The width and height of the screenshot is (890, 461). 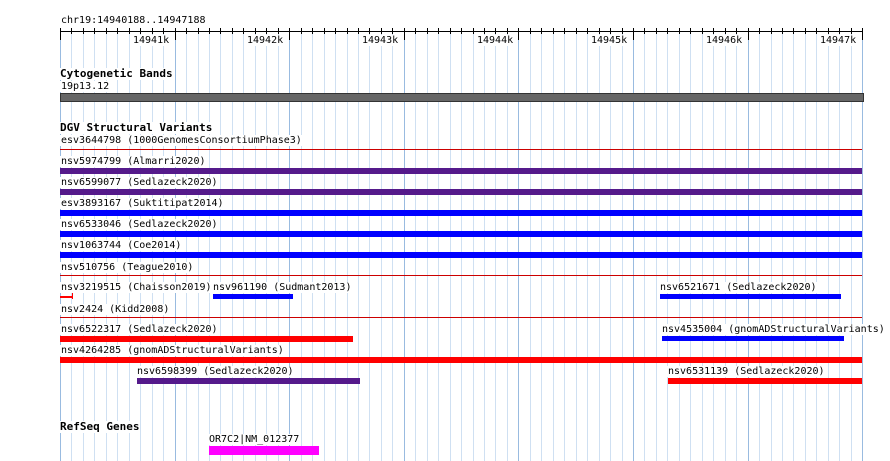 What do you see at coordinates (773, 329) in the screenshot?
I see `variant-label: nsv4535004 (gnomADStructuralVariants)` at bounding box center [773, 329].